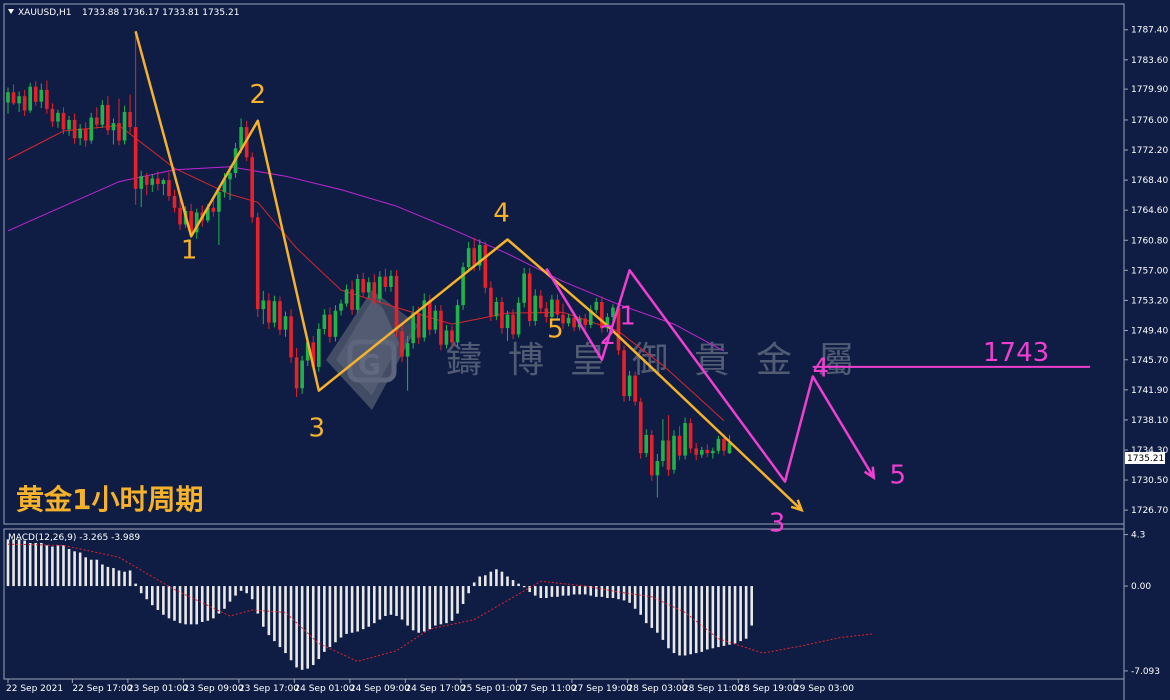  Describe the element at coordinates (1149, 90) in the screenshot. I see `price-tick-label: 1779.90` at that location.